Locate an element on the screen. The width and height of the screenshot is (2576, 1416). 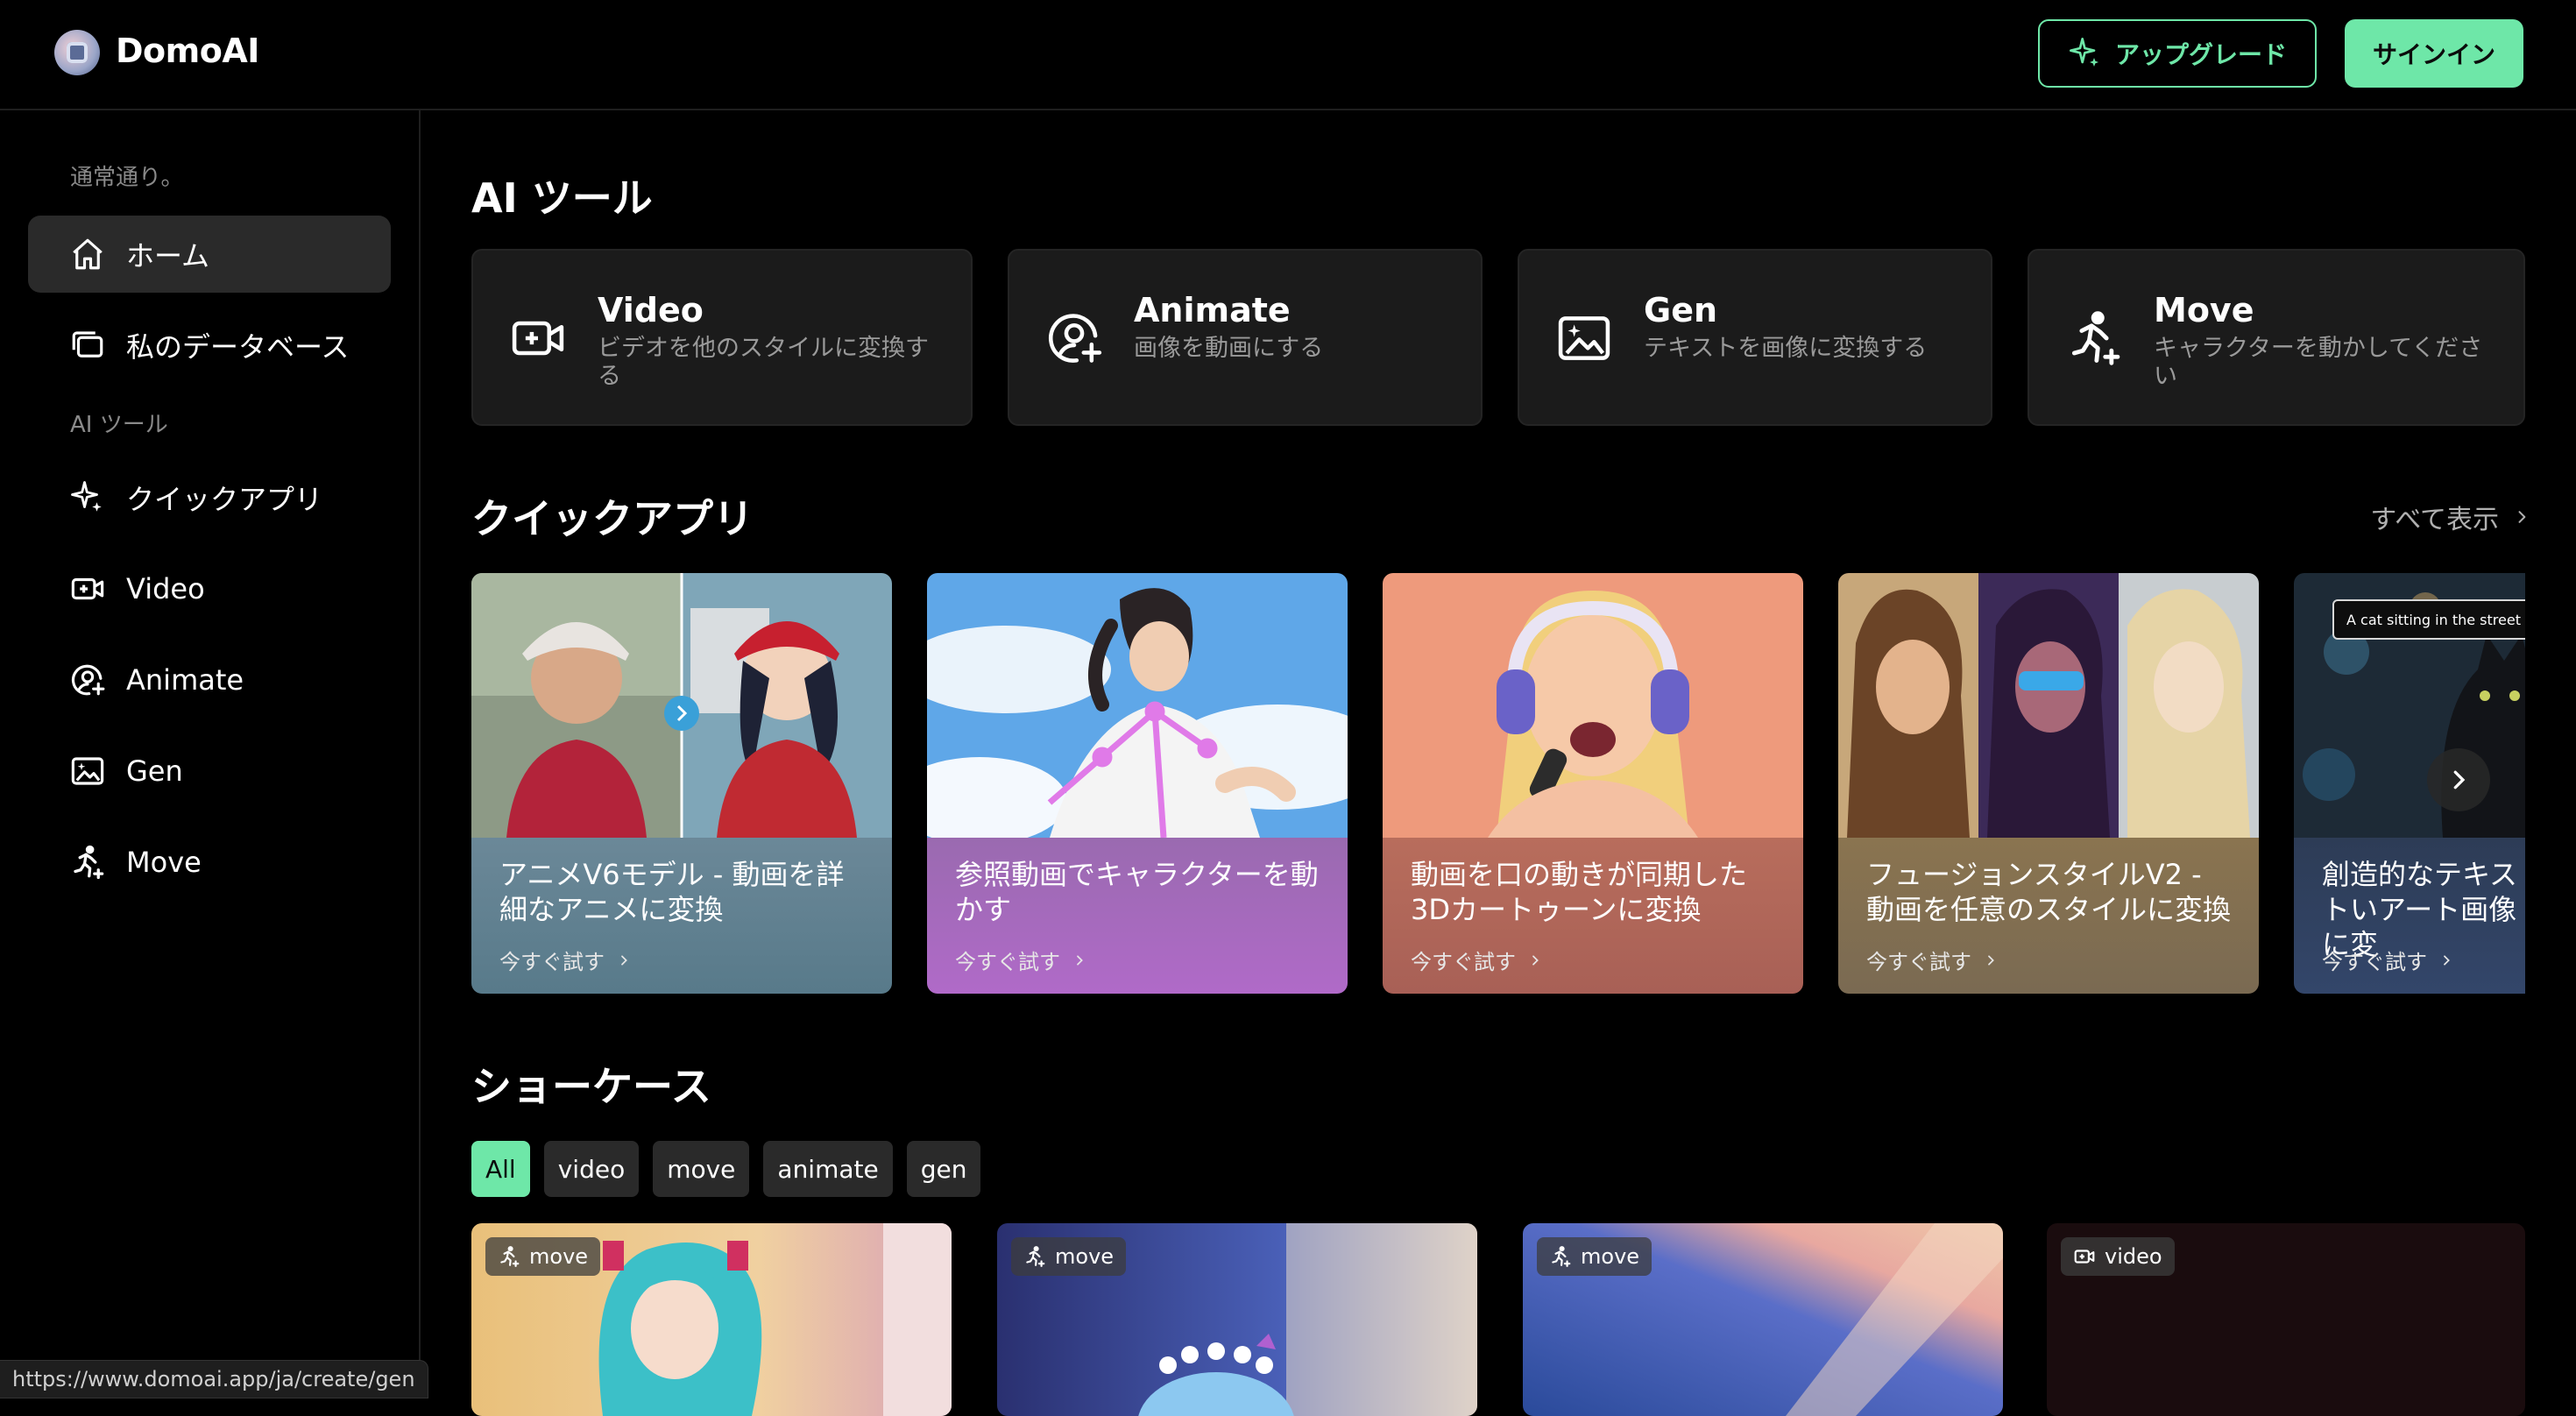
tool-card-animate: Animate 画像を動画にする is located at coordinates (1245, 337).